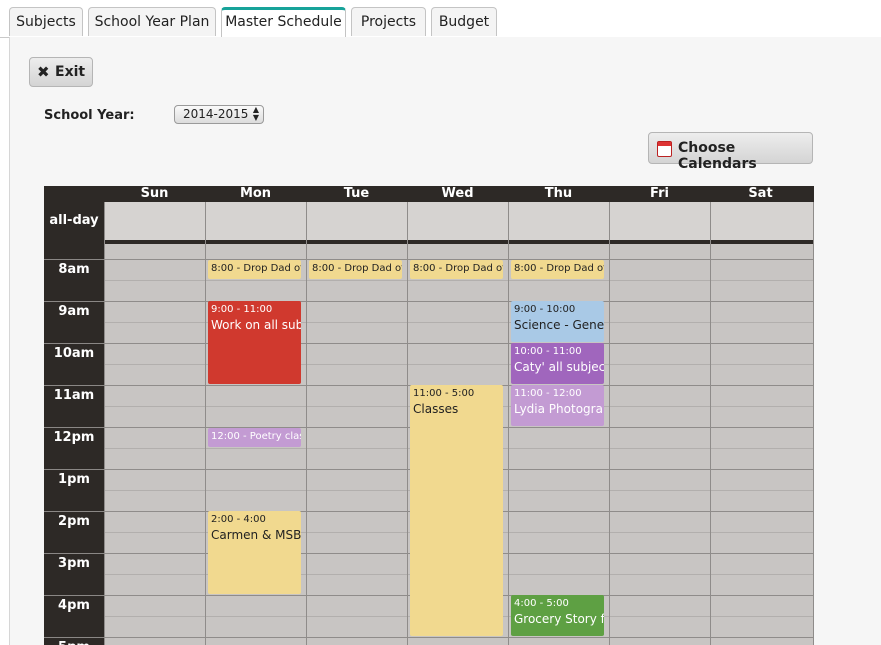 This screenshot has height=645, width=881. What do you see at coordinates (256, 325) in the screenshot?
I see `event-title: Work on all subje` at bounding box center [256, 325].